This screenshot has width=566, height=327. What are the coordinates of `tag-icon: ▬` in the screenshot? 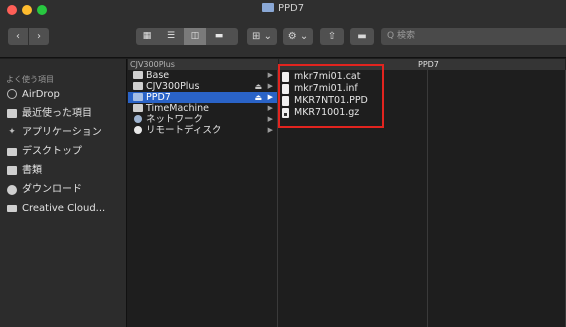 It's located at (362, 36).